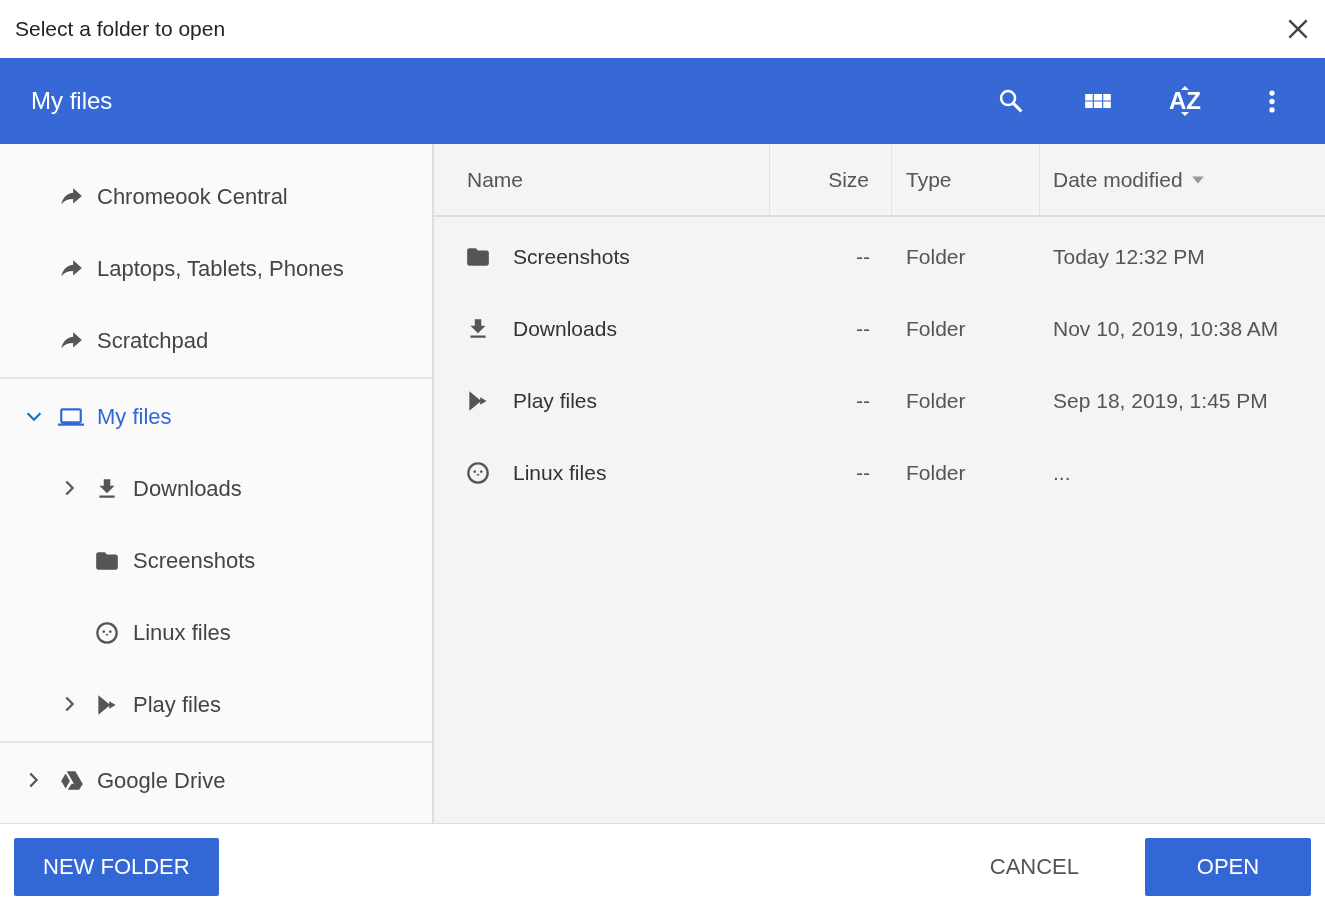 The image size is (1325, 909). Describe the element at coordinates (831, 179) in the screenshot. I see `column-header: Size` at that location.